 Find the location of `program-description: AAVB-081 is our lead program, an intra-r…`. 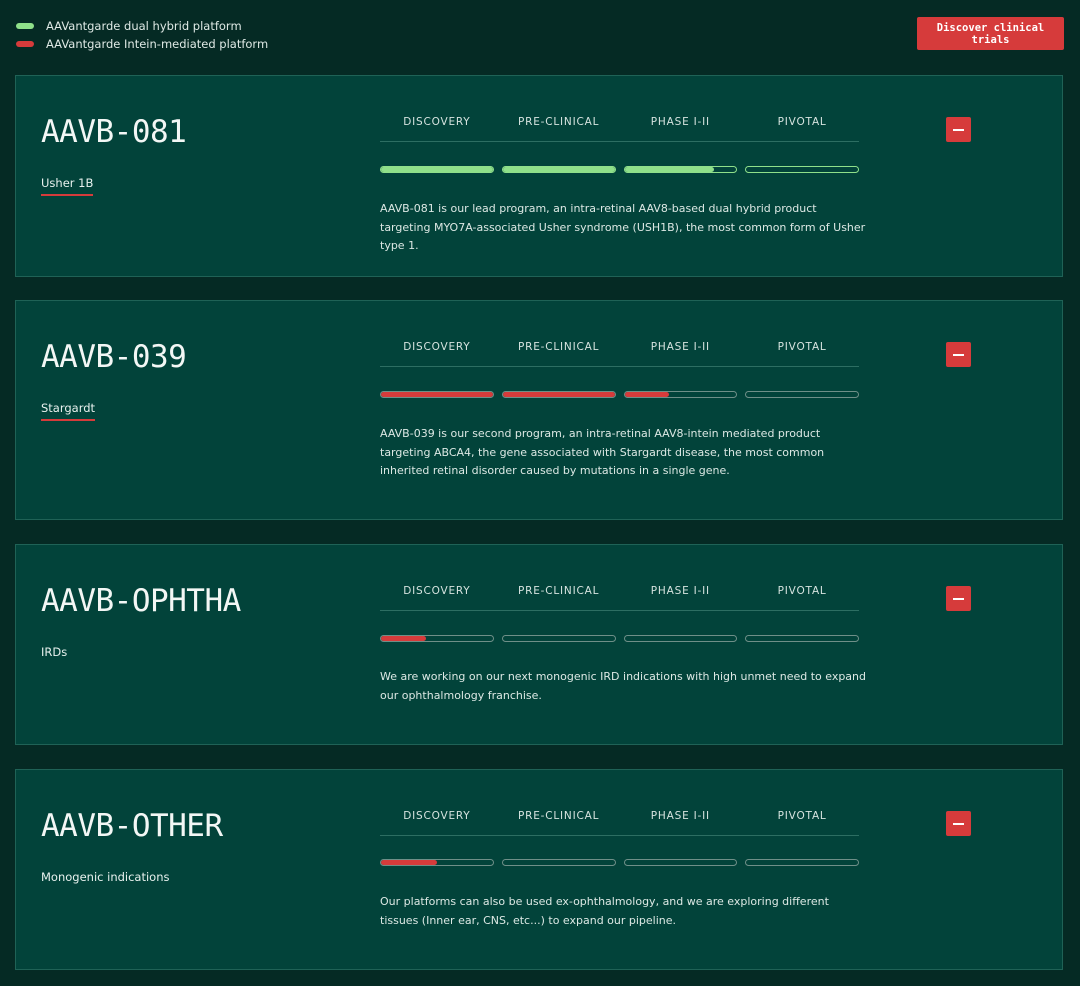

program-description: AAVB-081 is our lead program, an intra-r… is located at coordinates (623, 227).